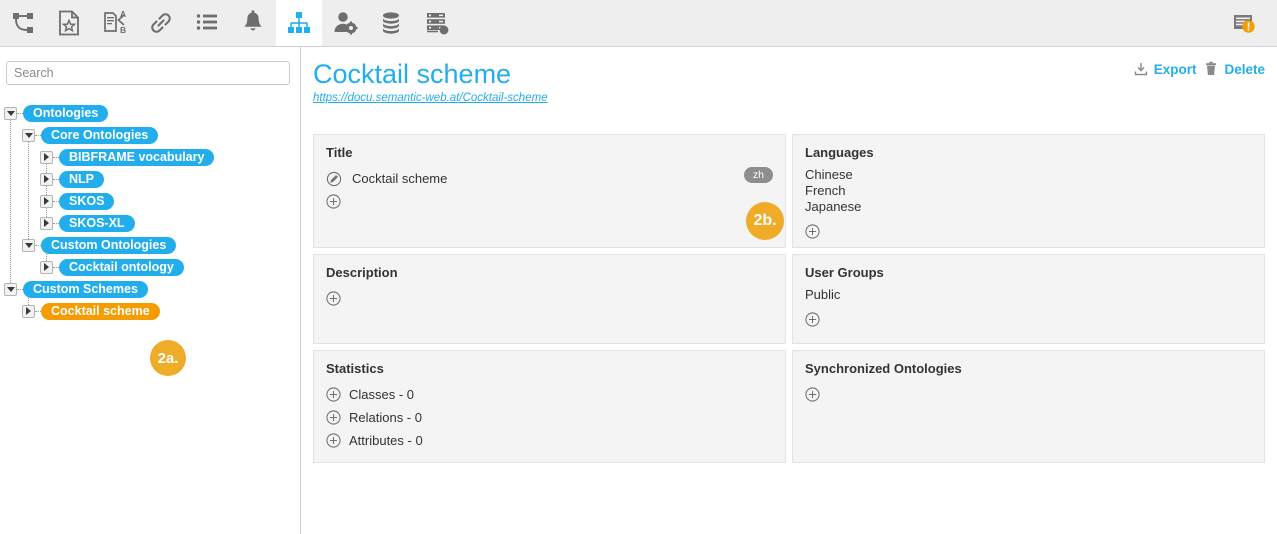 This screenshot has width=1277, height=534. I want to click on document-star-icon, so click(69, 23).